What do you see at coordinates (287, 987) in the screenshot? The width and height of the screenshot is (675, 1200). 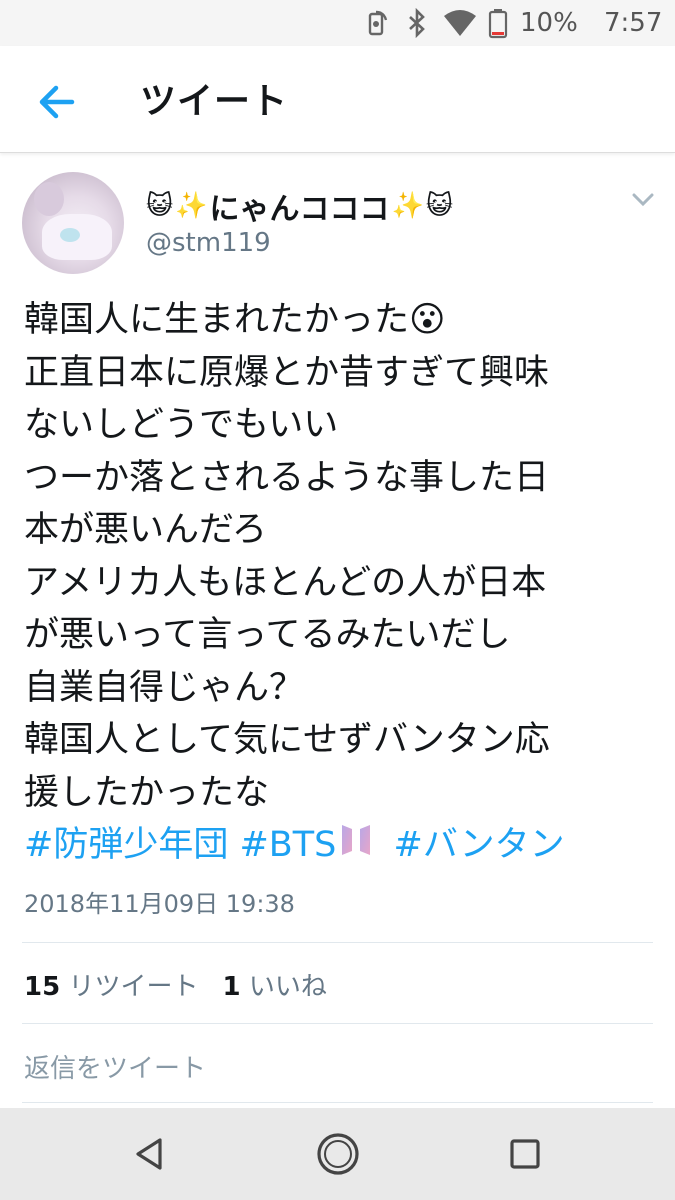 I see `like-label: いいね` at bounding box center [287, 987].